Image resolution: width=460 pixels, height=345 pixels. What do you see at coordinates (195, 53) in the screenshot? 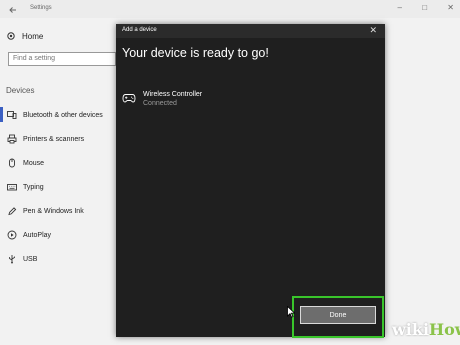
I see `dialog-heading: Your device is ready to go!` at bounding box center [195, 53].